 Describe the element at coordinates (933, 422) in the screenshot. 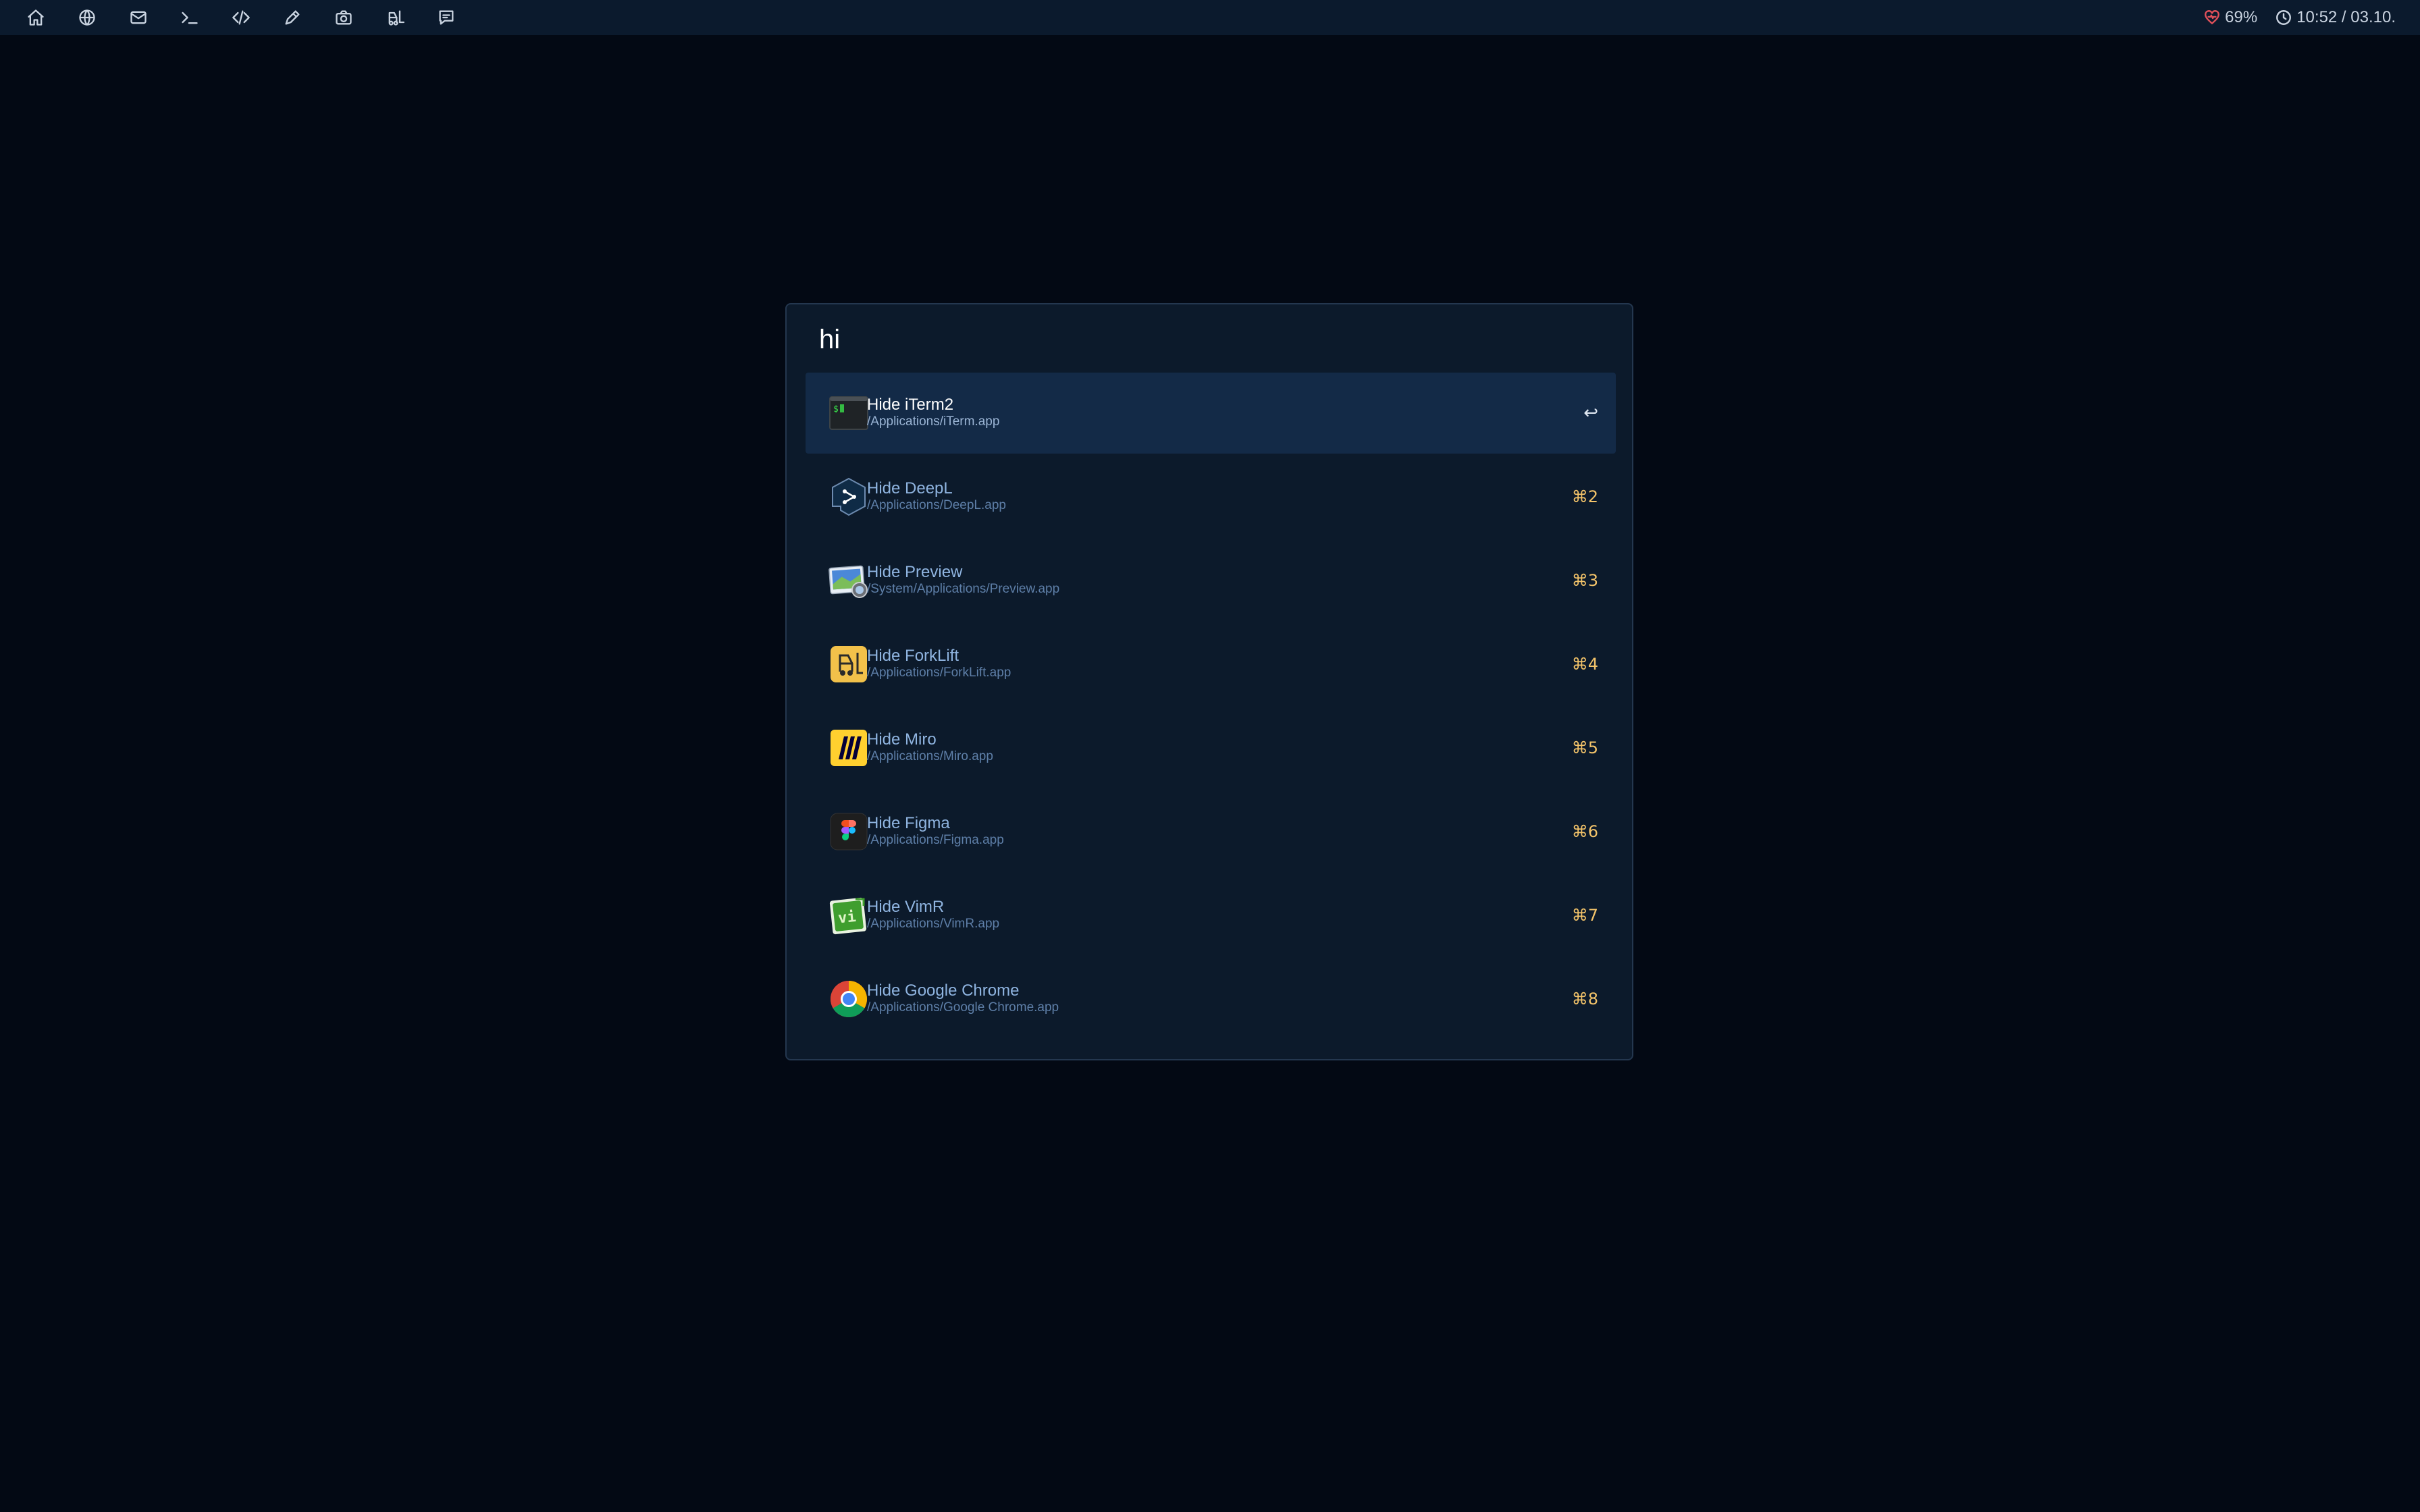

I see `result-path: /Applications/iTerm.app` at that location.